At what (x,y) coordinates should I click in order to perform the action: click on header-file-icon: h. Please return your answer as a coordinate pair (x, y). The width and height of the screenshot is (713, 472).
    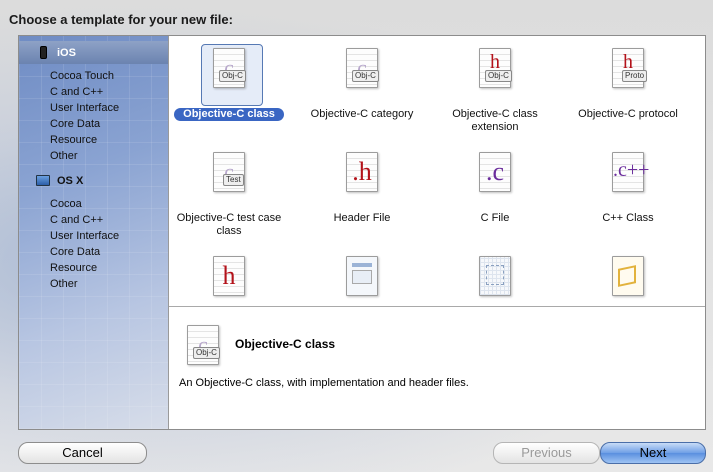
    Looking at the image, I should click on (230, 277).